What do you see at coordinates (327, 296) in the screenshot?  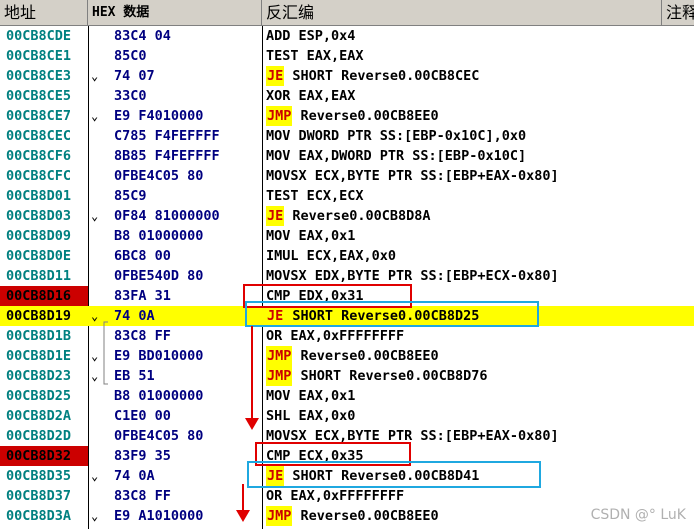 I see `cmp-highlight-box` at bounding box center [327, 296].